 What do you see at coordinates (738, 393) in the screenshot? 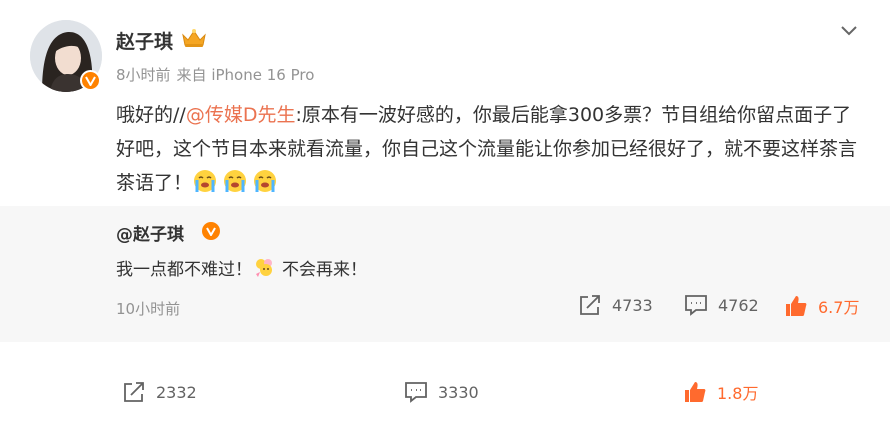
I see `like-count: 1.8万` at bounding box center [738, 393].